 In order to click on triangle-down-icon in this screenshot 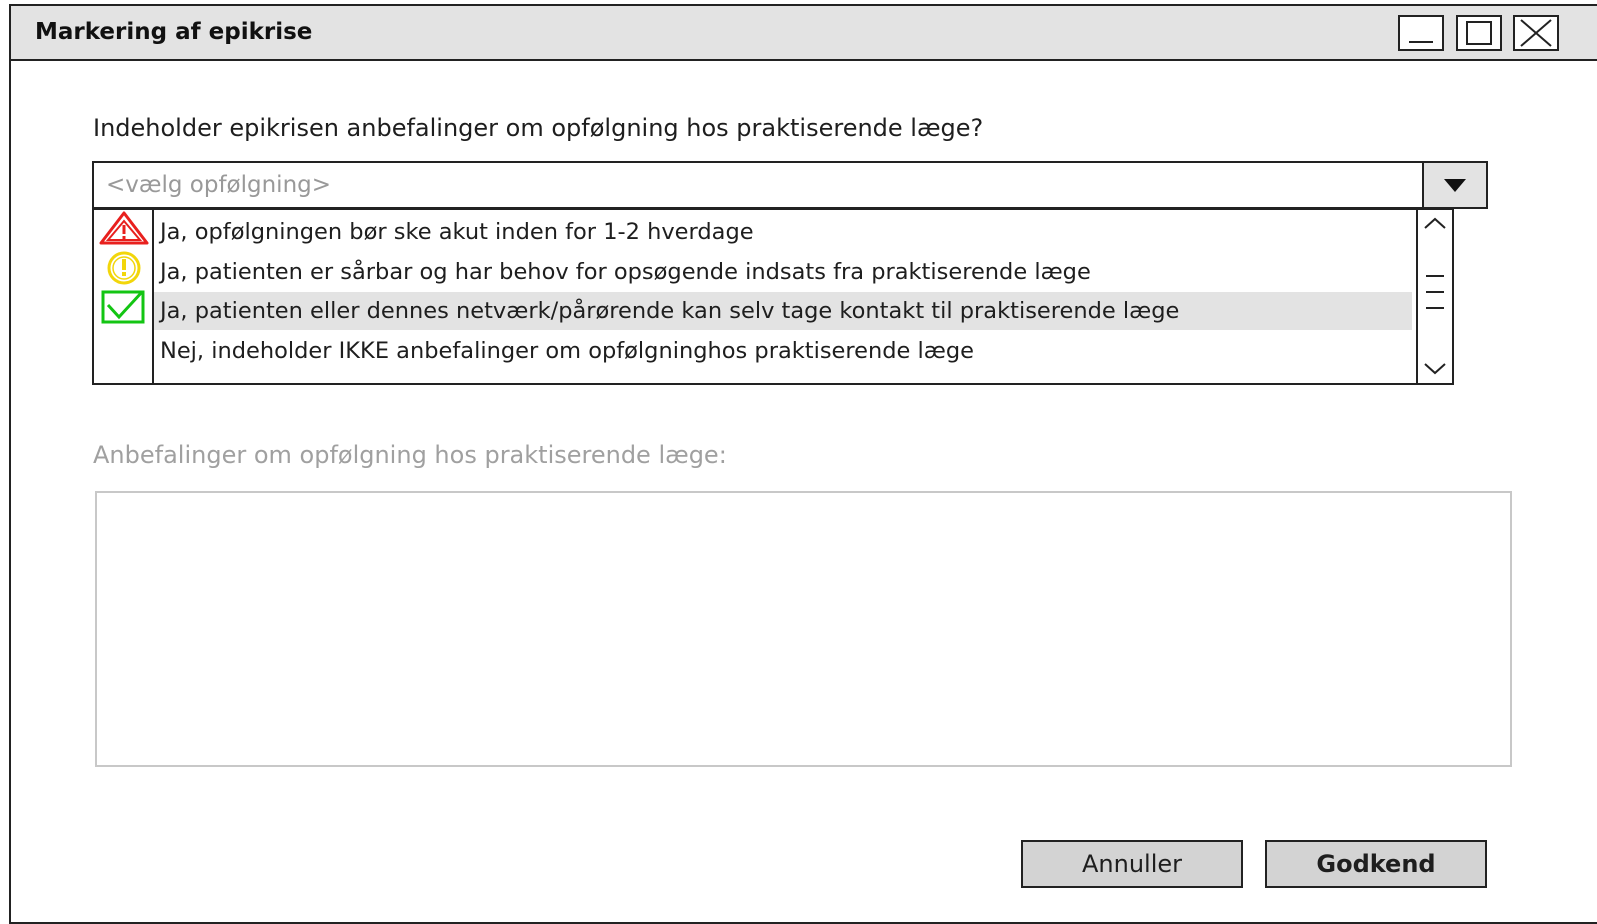, I will do `click(1455, 185)`.